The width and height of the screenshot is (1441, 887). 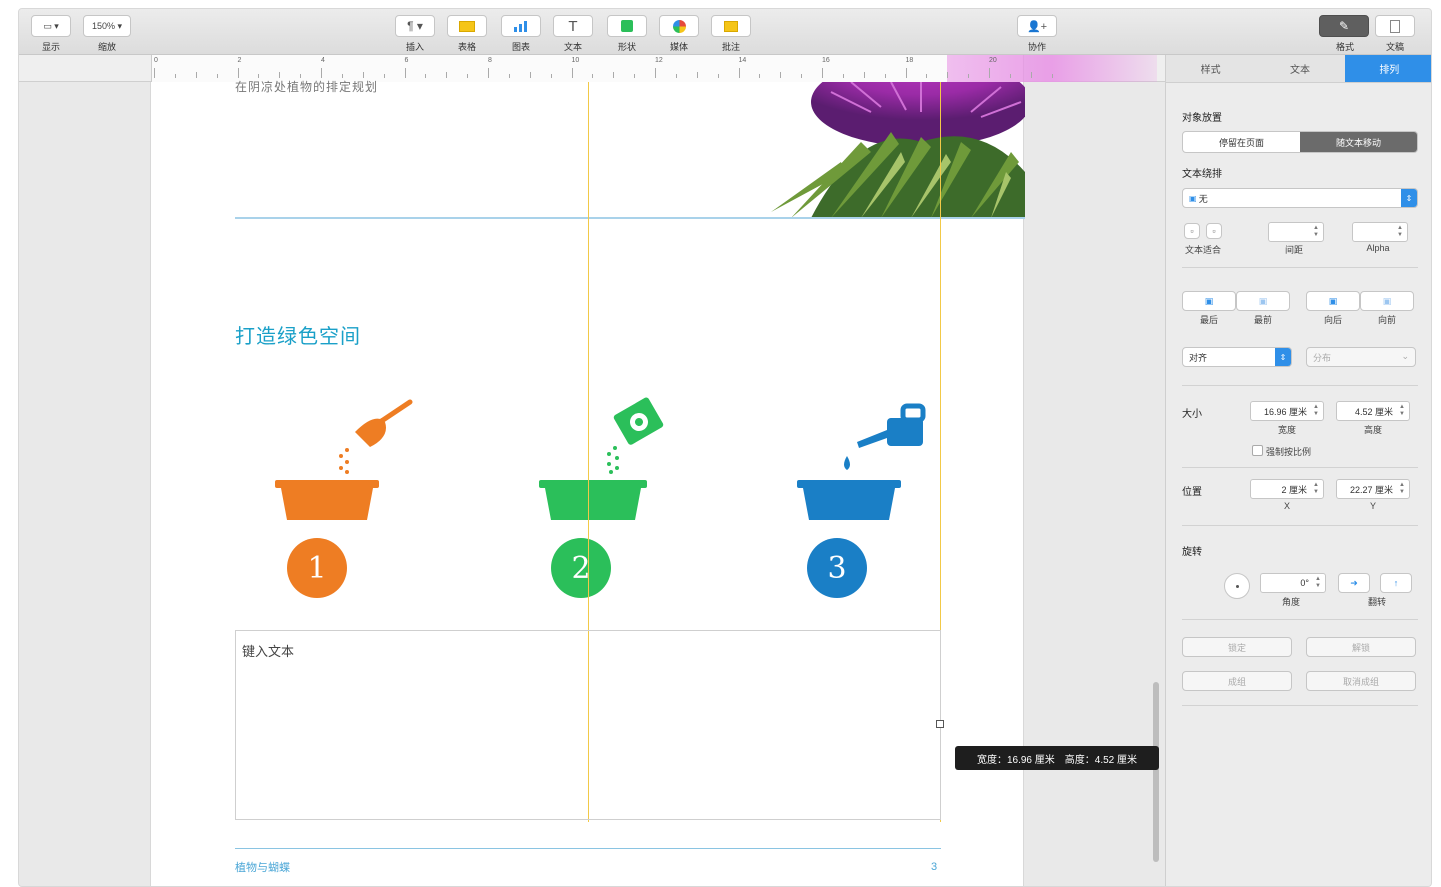 What do you see at coordinates (659, 60) in the screenshot?
I see `ruler-number: 12` at bounding box center [659, 60].